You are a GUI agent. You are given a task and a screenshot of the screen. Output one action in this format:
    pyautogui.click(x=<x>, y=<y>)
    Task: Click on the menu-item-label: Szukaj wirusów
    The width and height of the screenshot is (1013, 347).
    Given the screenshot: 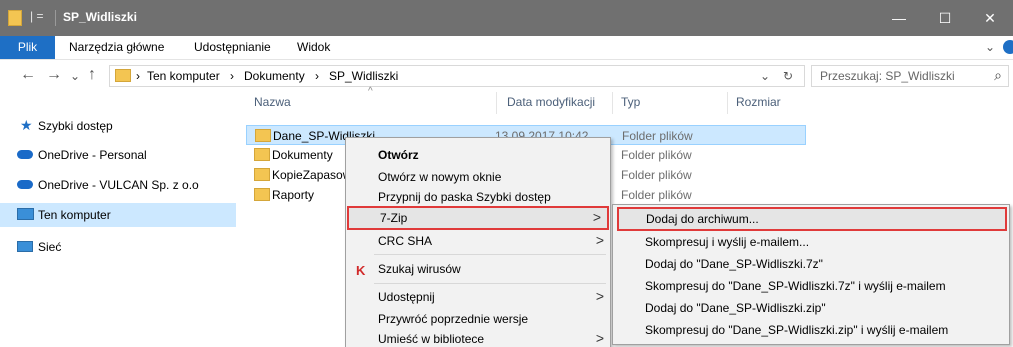 What is the action you would take?
    pyautogui.click(x=419, y=269)
    